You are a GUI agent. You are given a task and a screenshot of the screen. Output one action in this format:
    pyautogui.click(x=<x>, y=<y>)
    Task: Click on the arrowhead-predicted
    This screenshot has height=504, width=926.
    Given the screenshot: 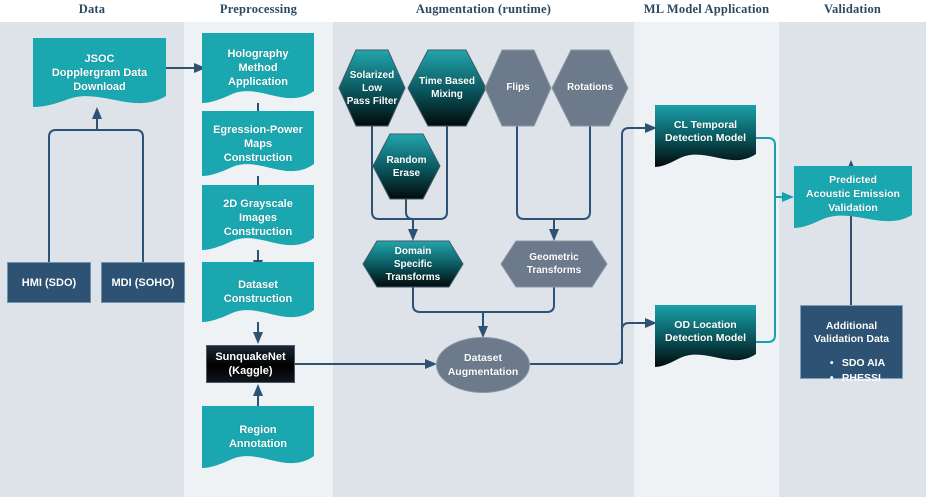 What is the action you would take?
    pyautogui.click(x=788, y=197)
    